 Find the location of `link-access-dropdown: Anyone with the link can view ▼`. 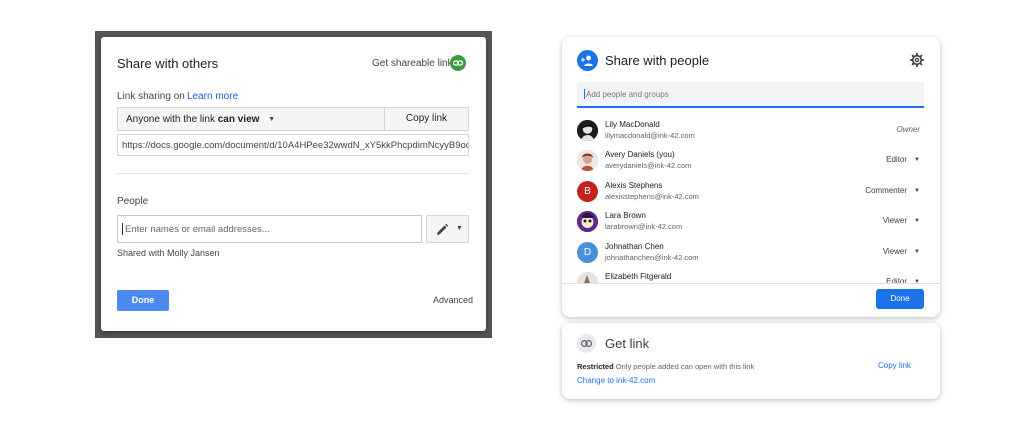

link-access-dropdown: Anyone with the link can view ▼ is located at coordinates (251, 119).